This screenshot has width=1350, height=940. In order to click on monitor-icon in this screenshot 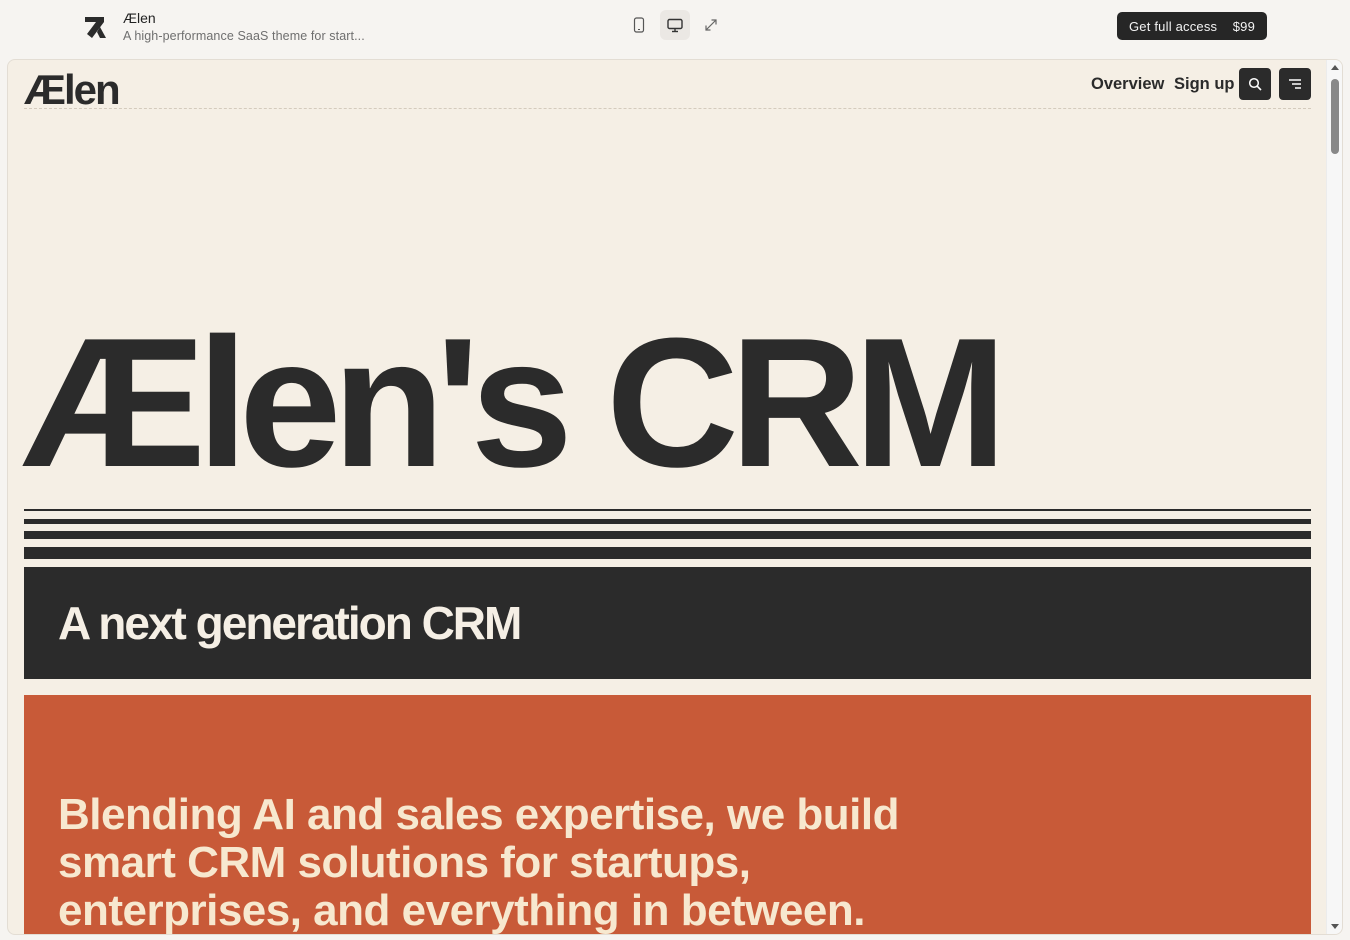, I will do `click(675, 25)`.